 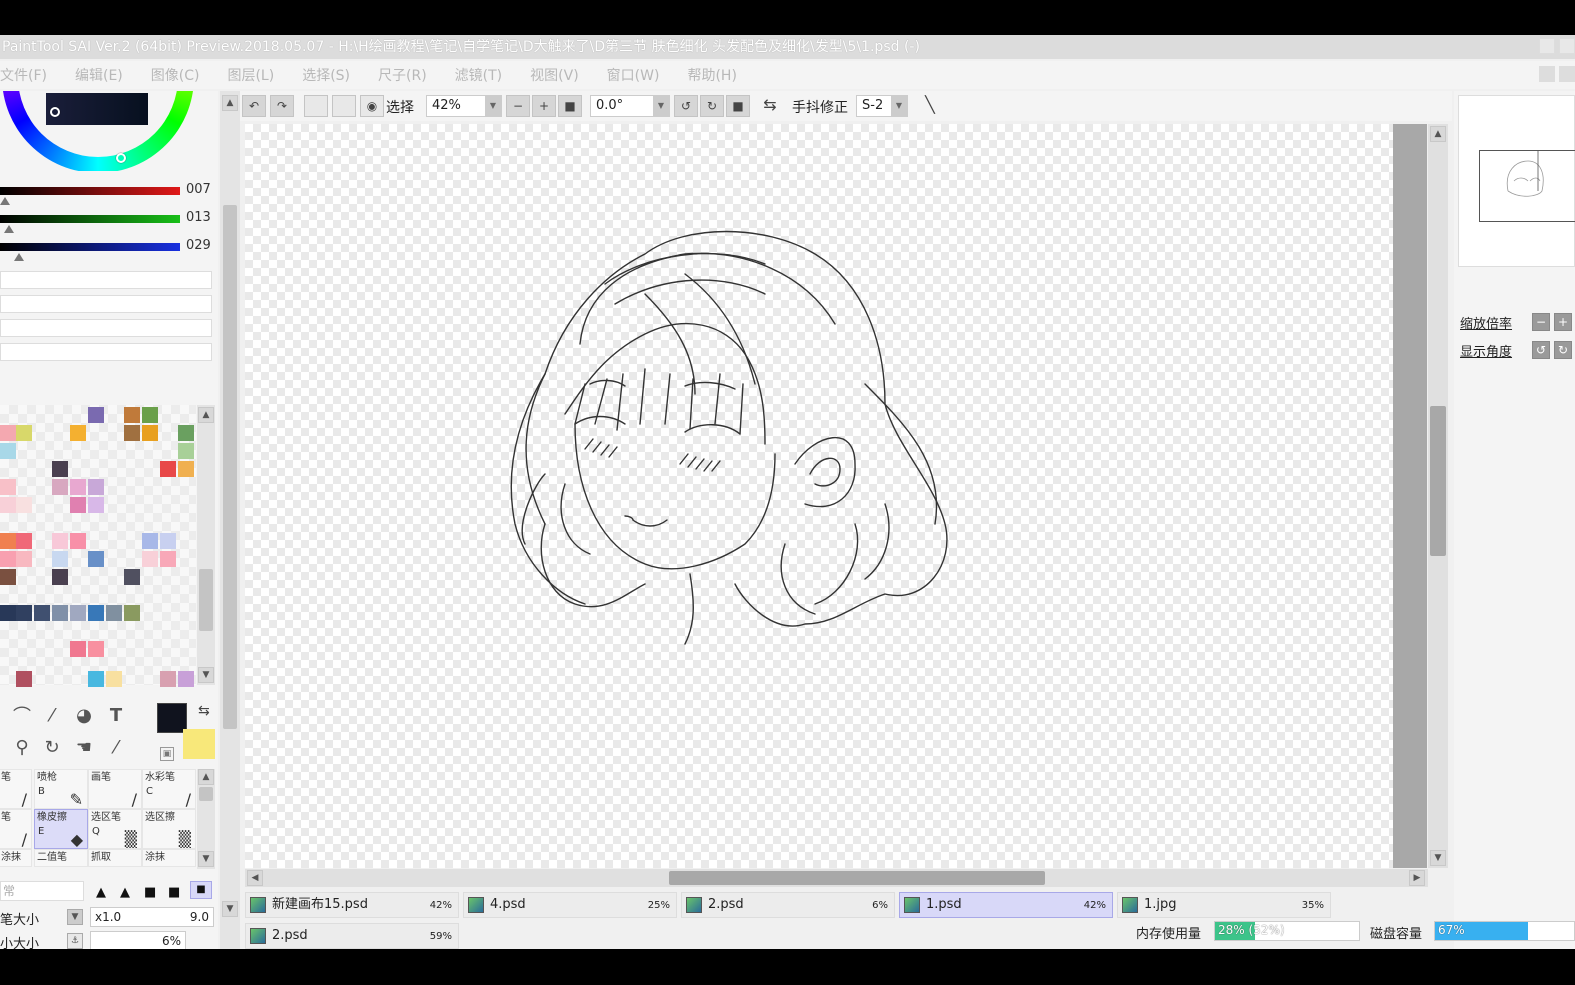 What do you see at coordinates (206, 545) in the screenshot?
I see `swatch-scrollbar: ▲ ▼` at bounding box center [206, 545].